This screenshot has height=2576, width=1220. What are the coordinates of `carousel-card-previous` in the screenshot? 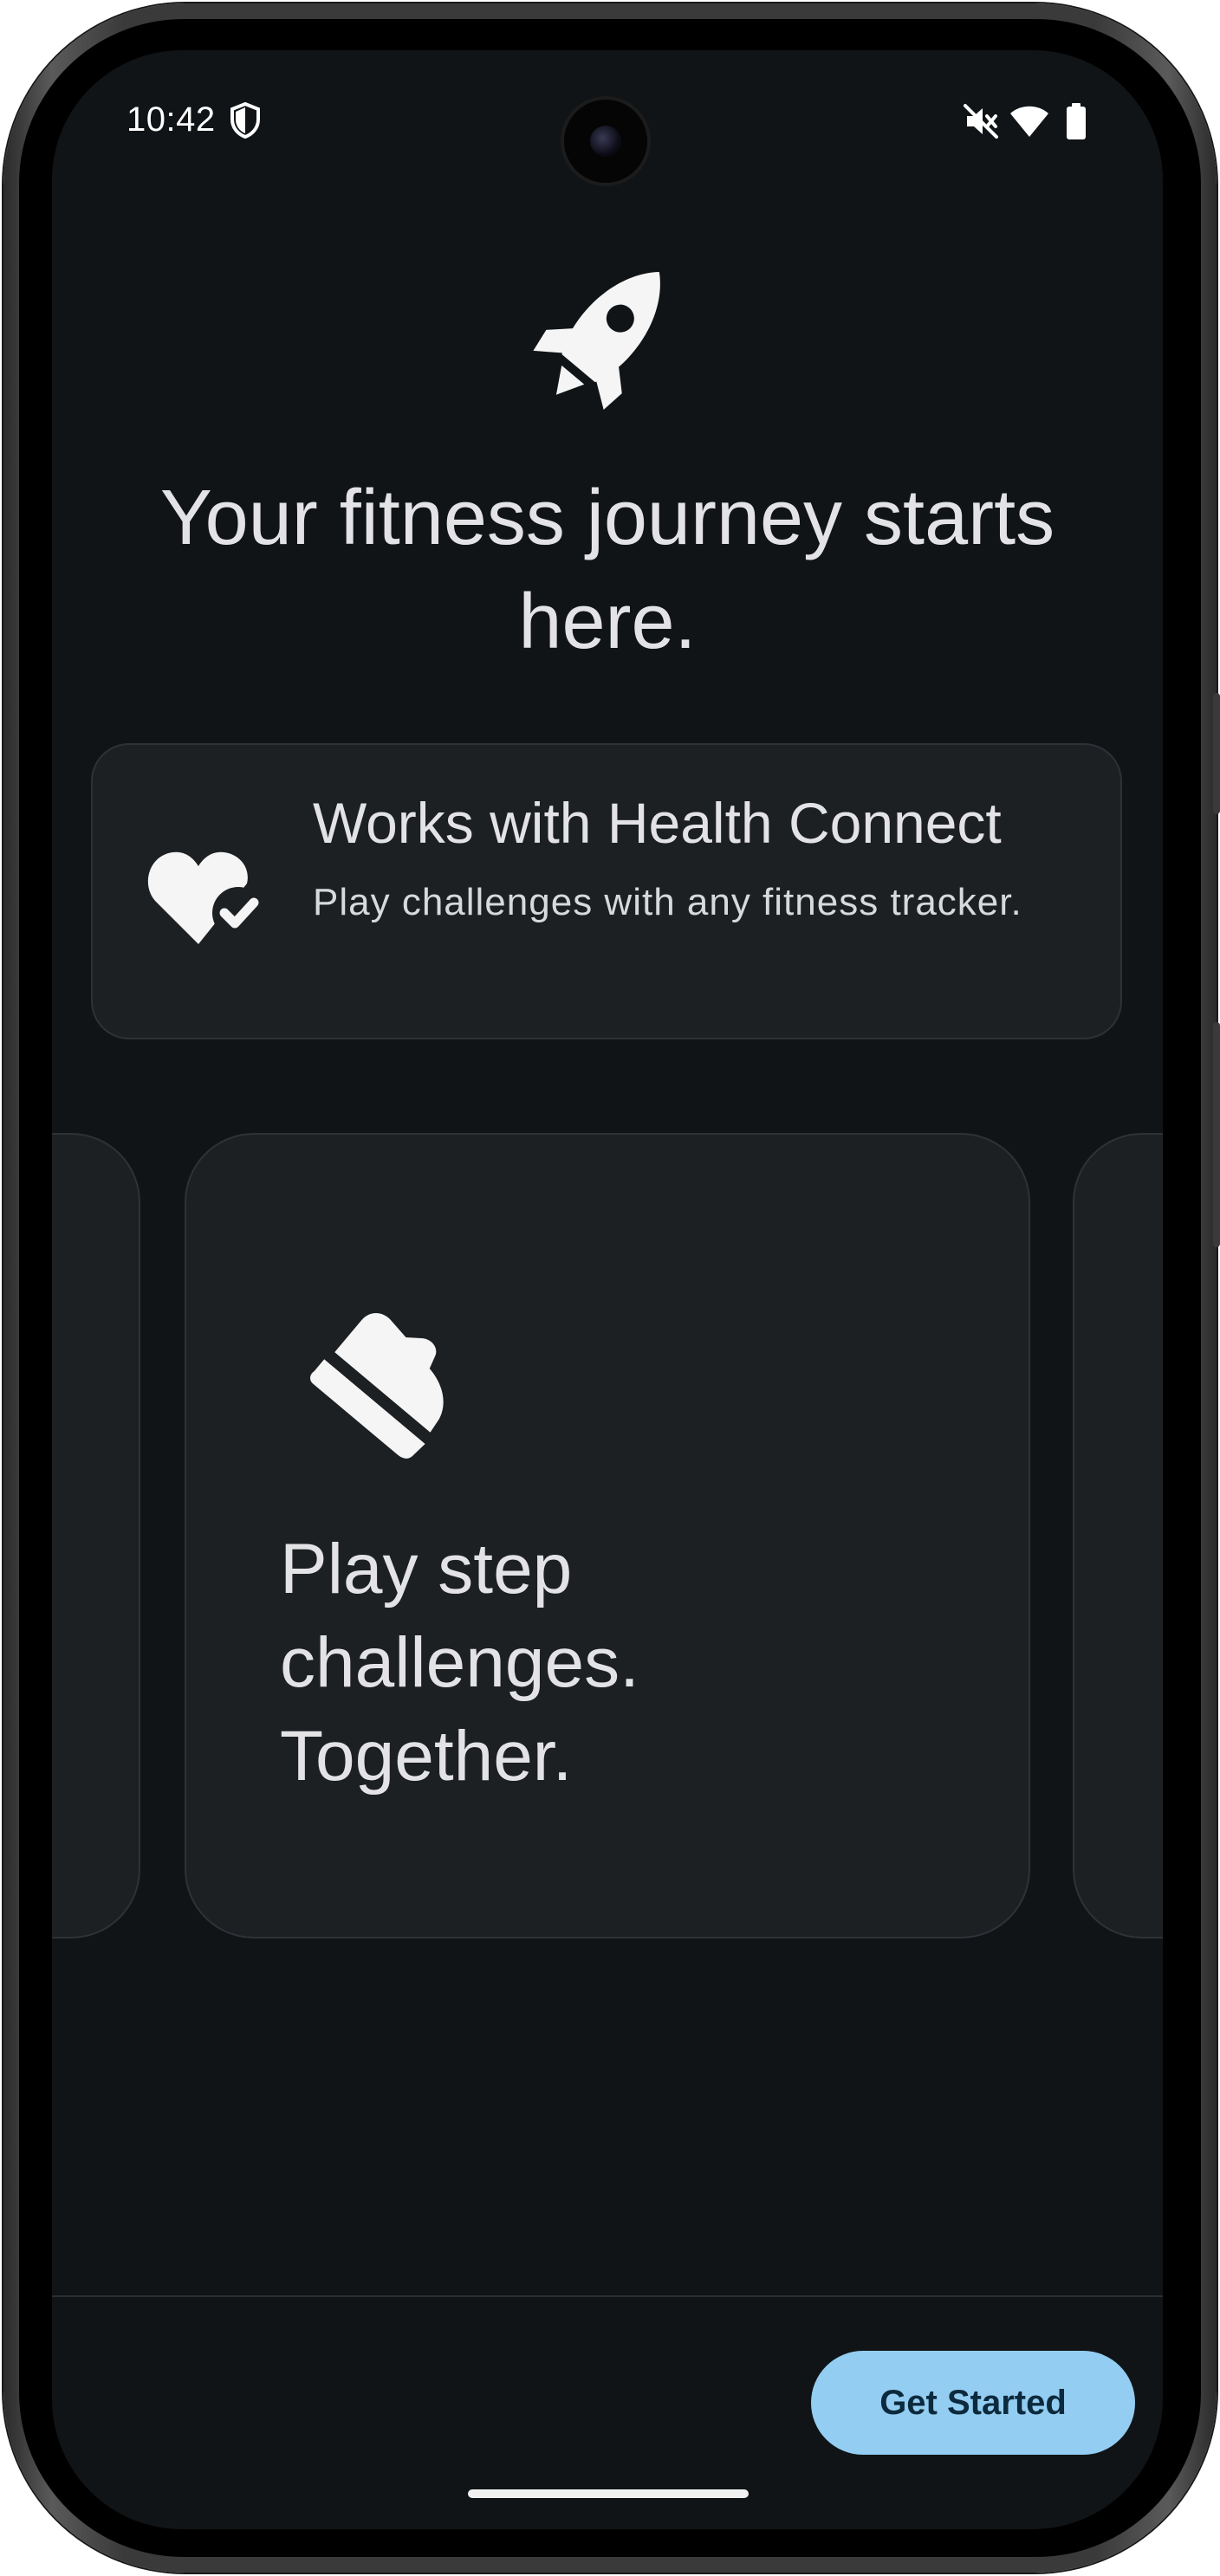 It's located at (96, 1535).